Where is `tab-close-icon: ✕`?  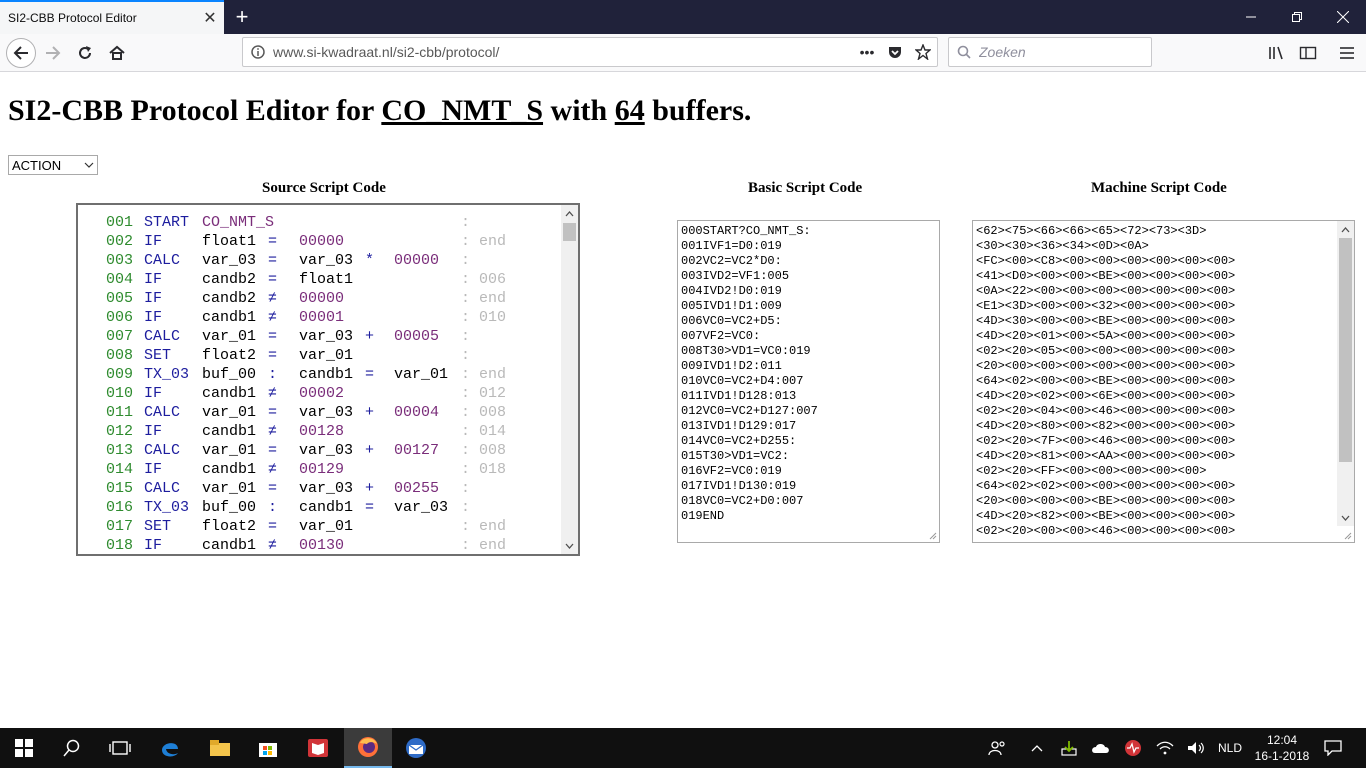
tab-close-icon: ✕ is located at coordinates (210, 18).